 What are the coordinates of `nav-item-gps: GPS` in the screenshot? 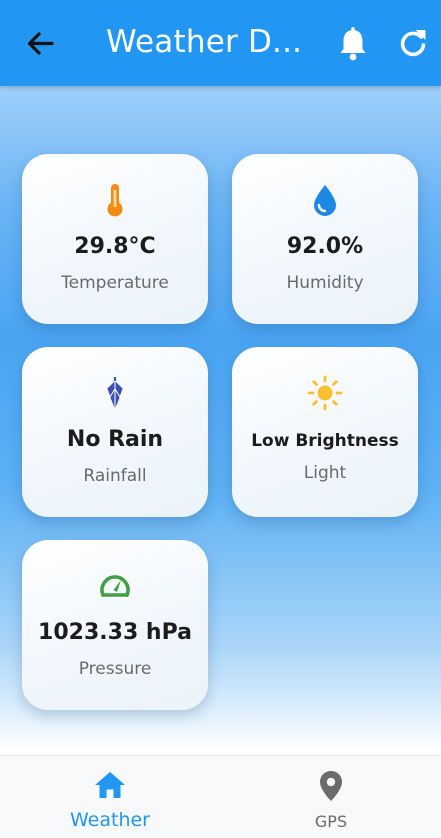 It's located at (331, 797).